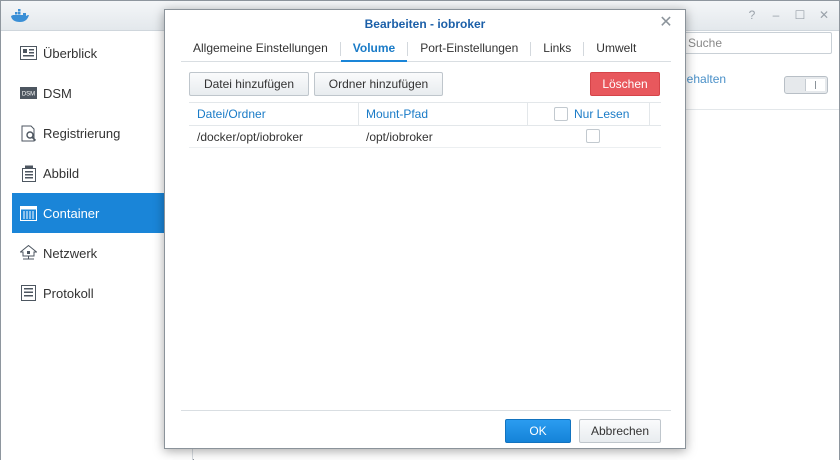  I want to click on column-header-read-only: Nur Lesen, so click(601, 114).